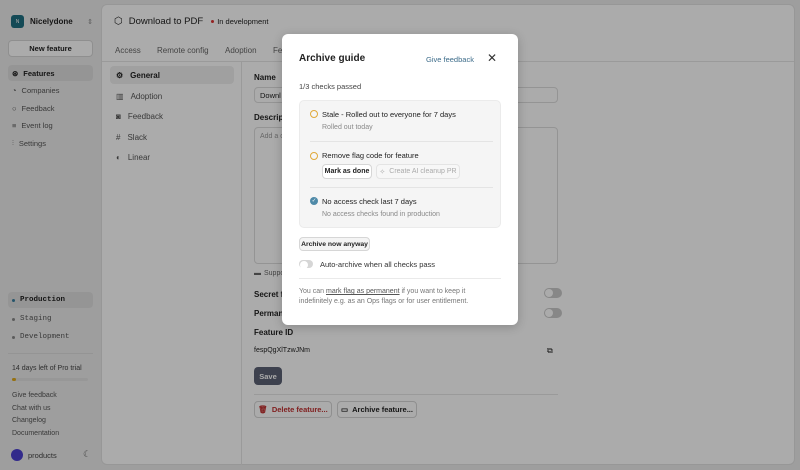  Describe the element at coordinates (347, 171) in the screenshot. I see `mark-as-done-button: Mark as done` at that location.